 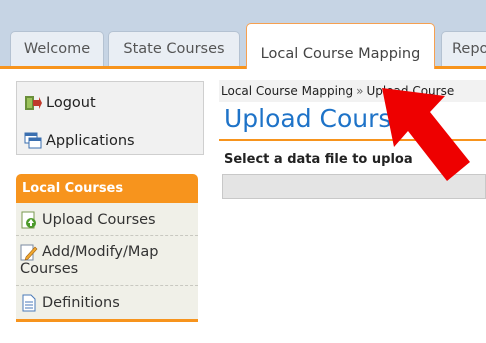 I want to click on sidebar-item-label: Add/Modify/Map, so click(x=100, y=252).